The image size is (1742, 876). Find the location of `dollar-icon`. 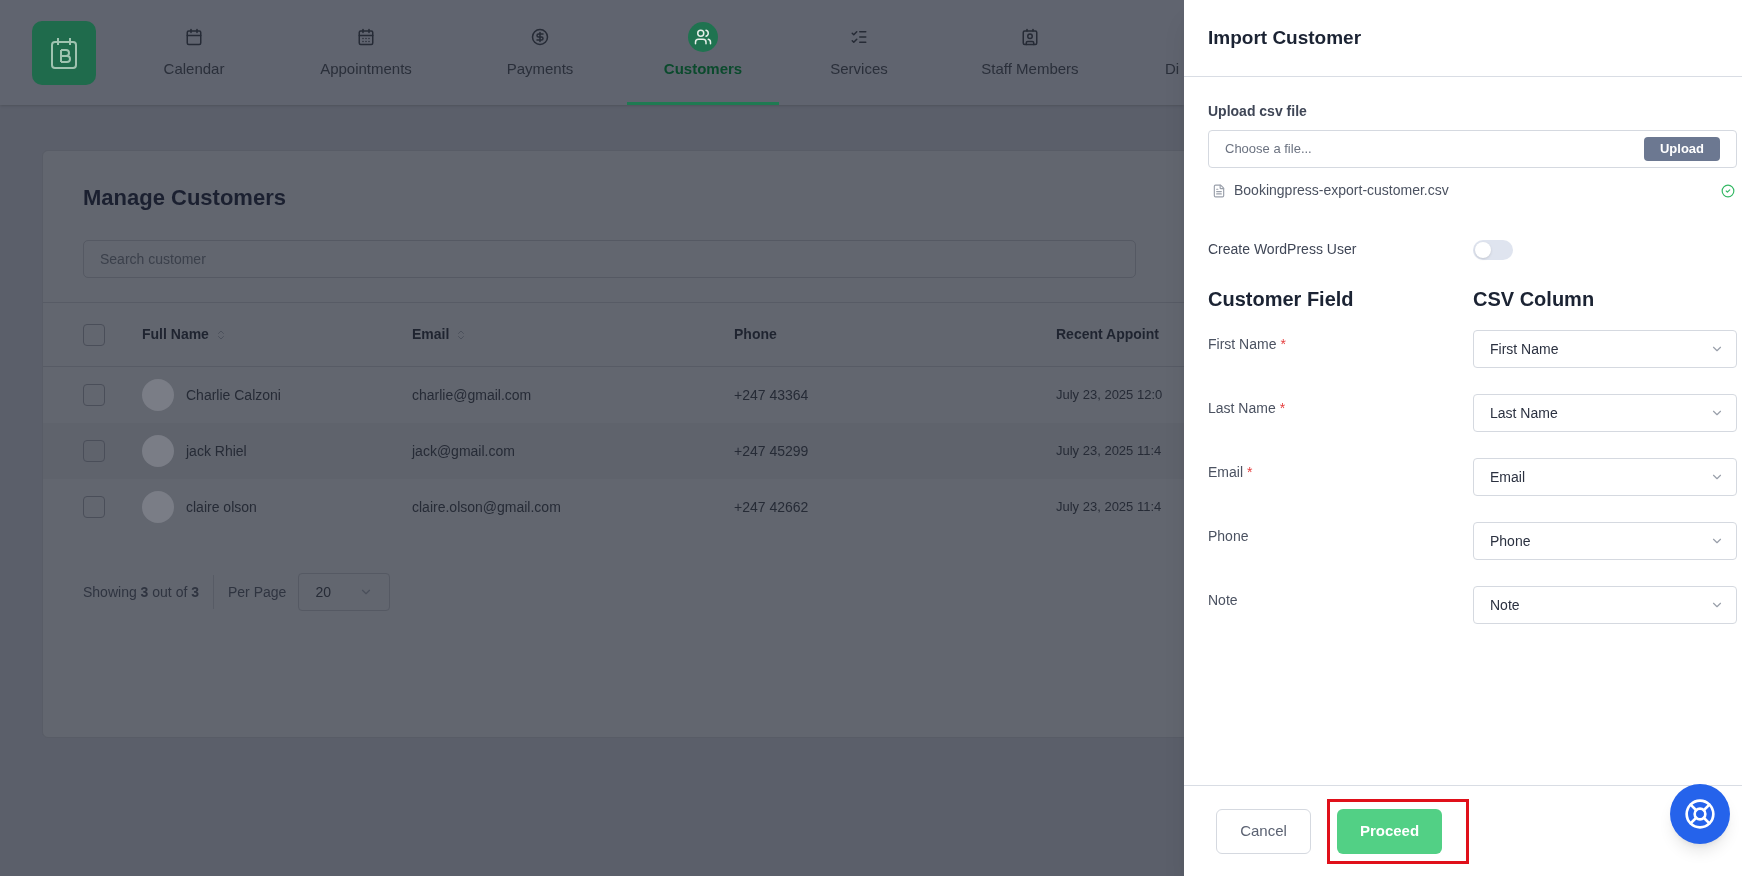

dollar-icon is located at coordinates (540, 36).